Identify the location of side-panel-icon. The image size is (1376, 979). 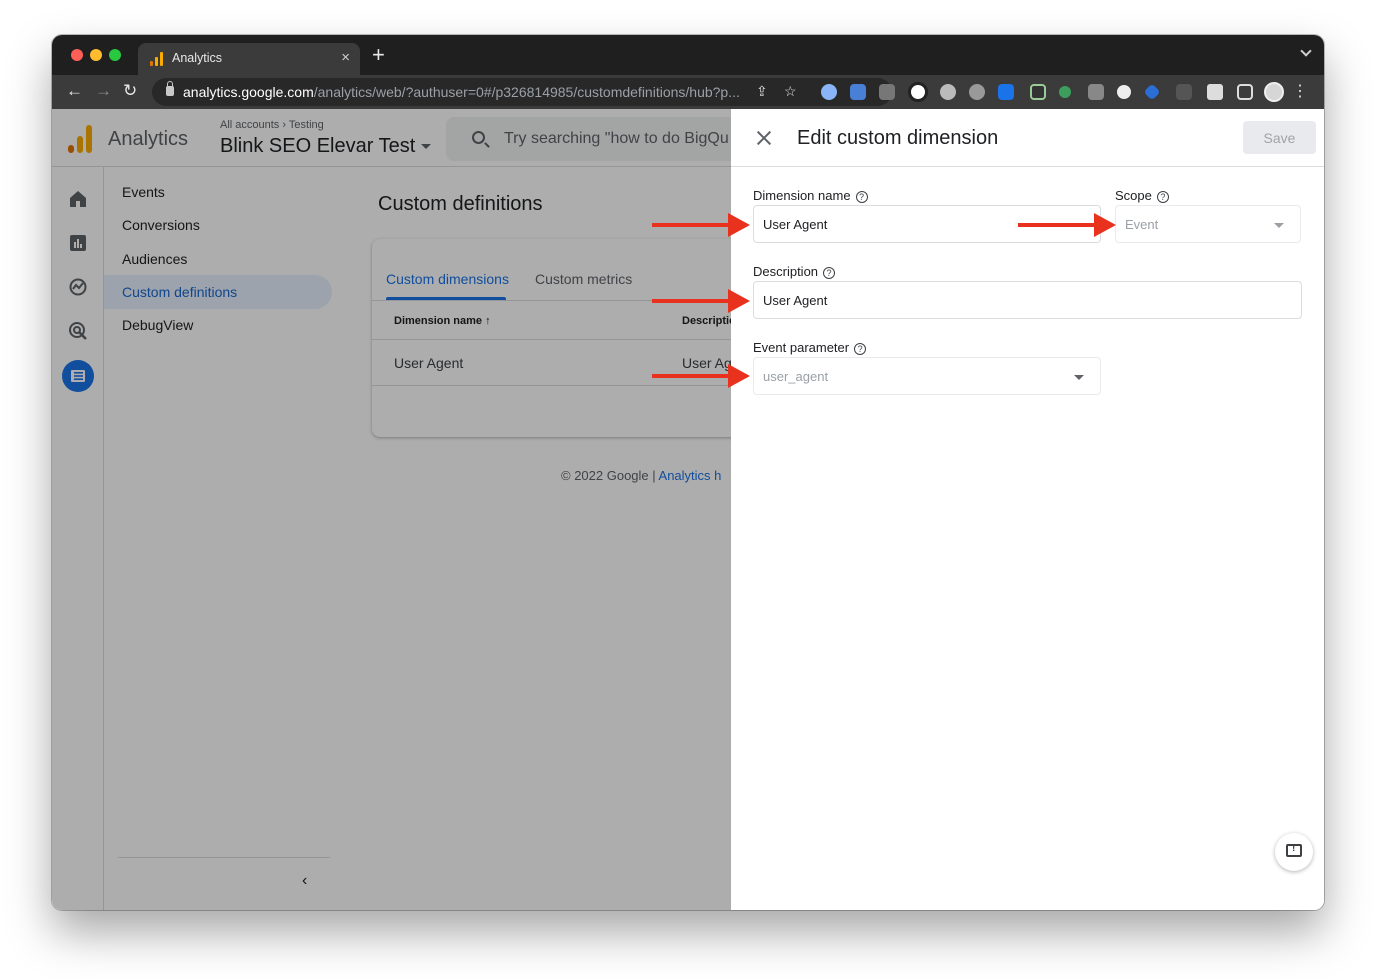
(1245, 92).